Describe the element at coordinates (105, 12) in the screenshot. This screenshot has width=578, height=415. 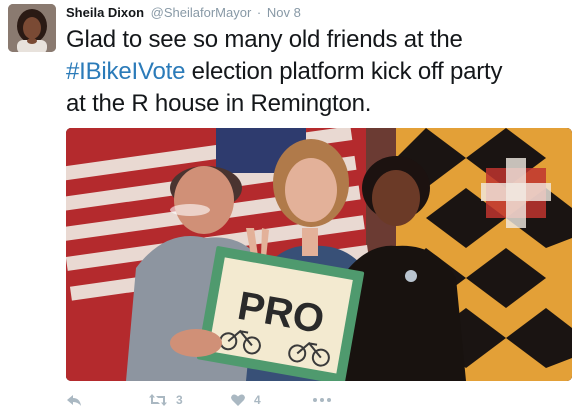
I see `author-name: Sheila Dixon` at that location.